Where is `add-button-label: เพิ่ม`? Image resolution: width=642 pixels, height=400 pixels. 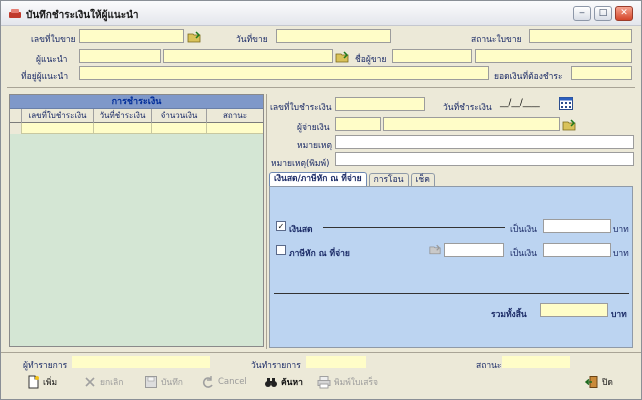 add-button-label: เพิ่ม is located at coordinates (50, 383).